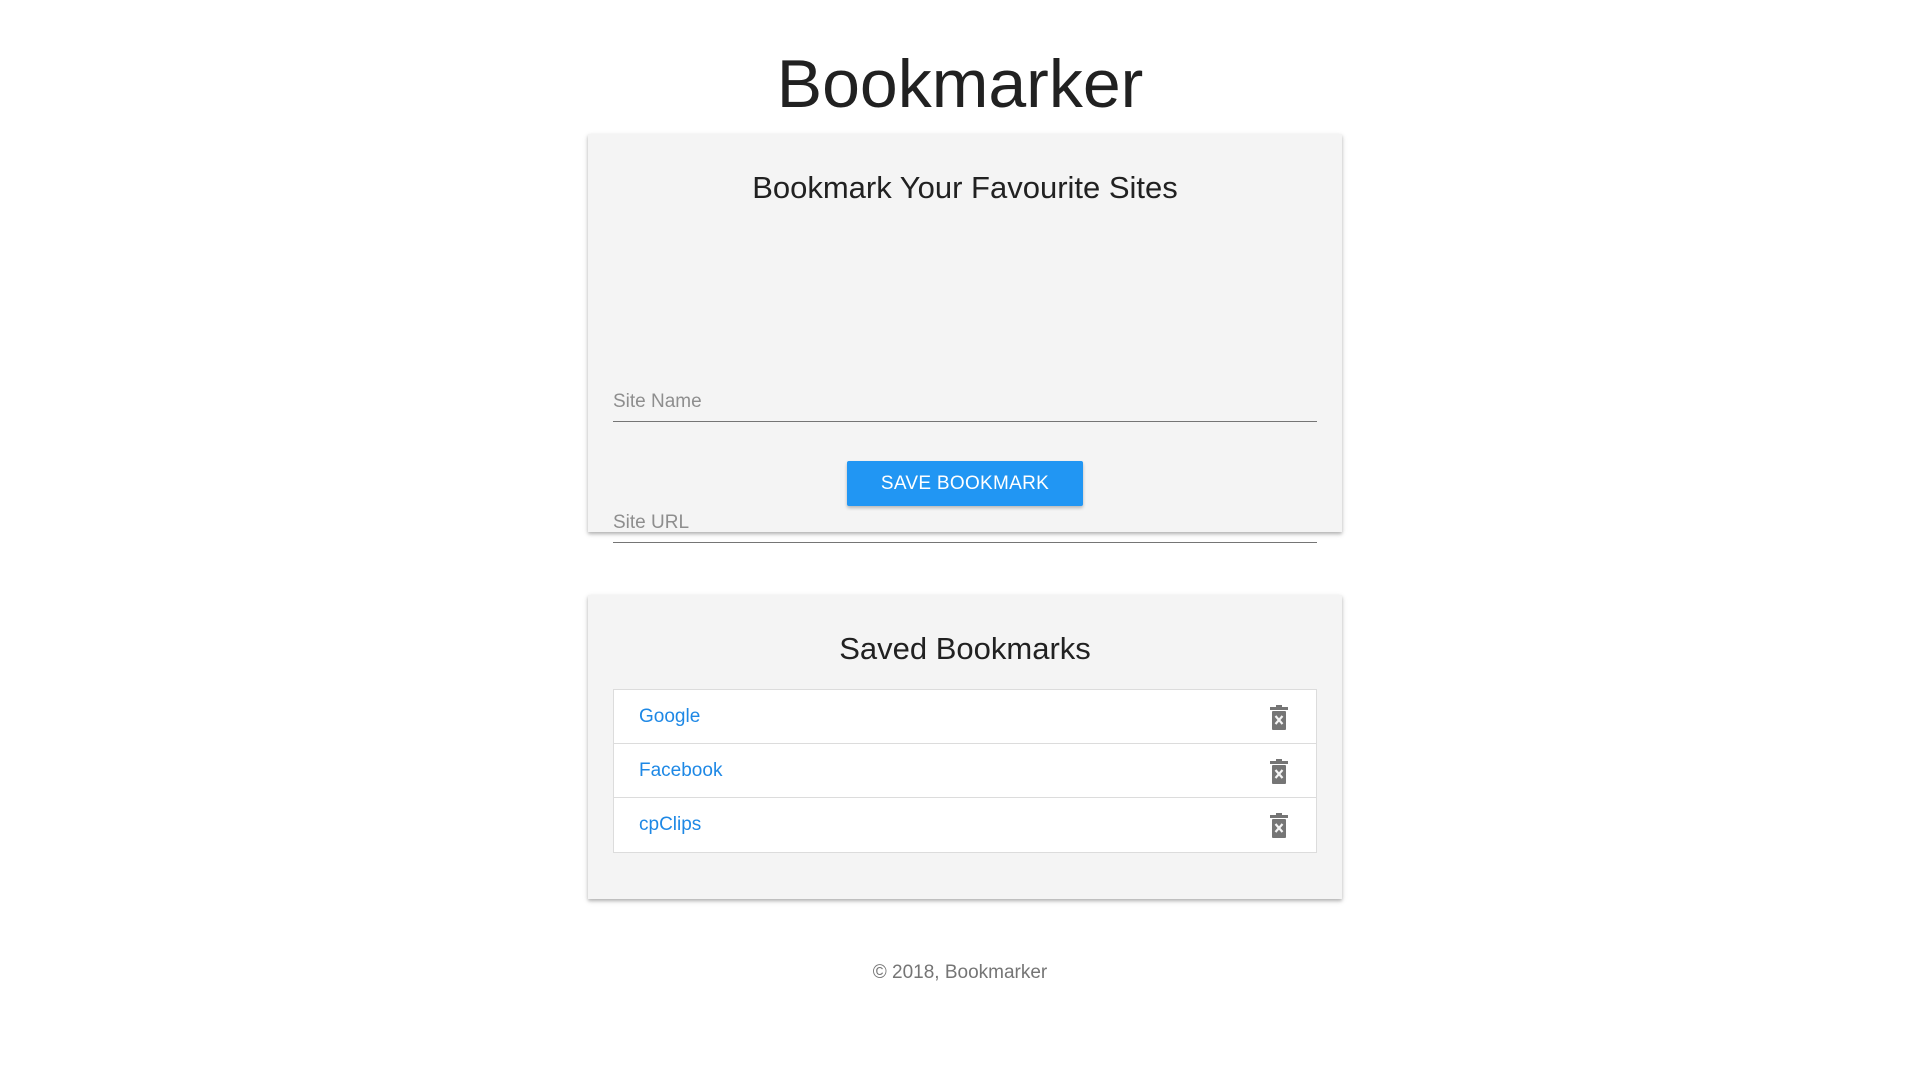 The width and height of the screenshot is (1920, 1080). Describe the element at coordinates (669, 717) in the screenshot. I see `bookmark-link-google: Google` at that location.